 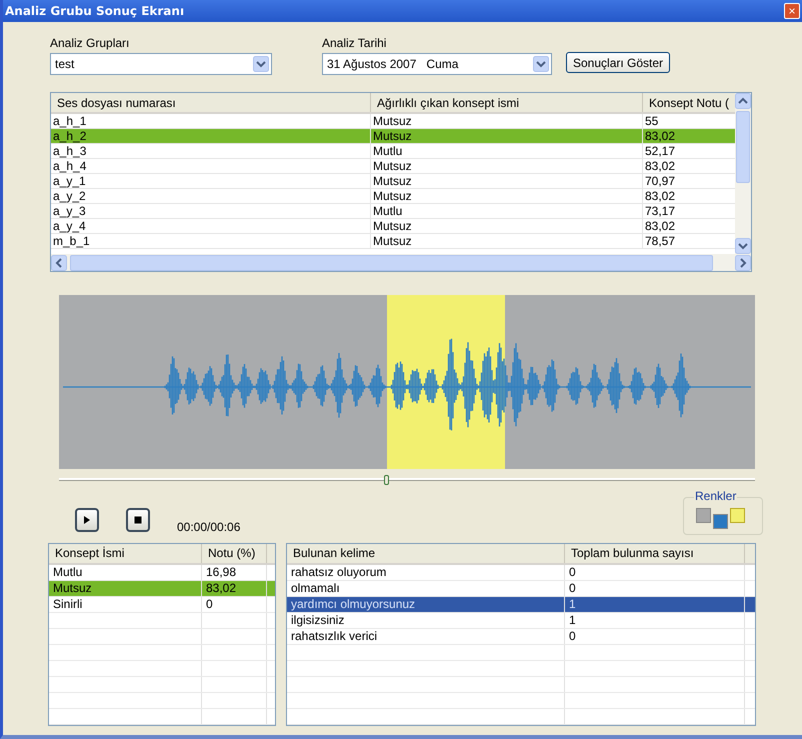 What do you see at coordinates (211, 196) in the screenshot?
I see `table-cell: a_y_2` at bounding box center [211, 196].